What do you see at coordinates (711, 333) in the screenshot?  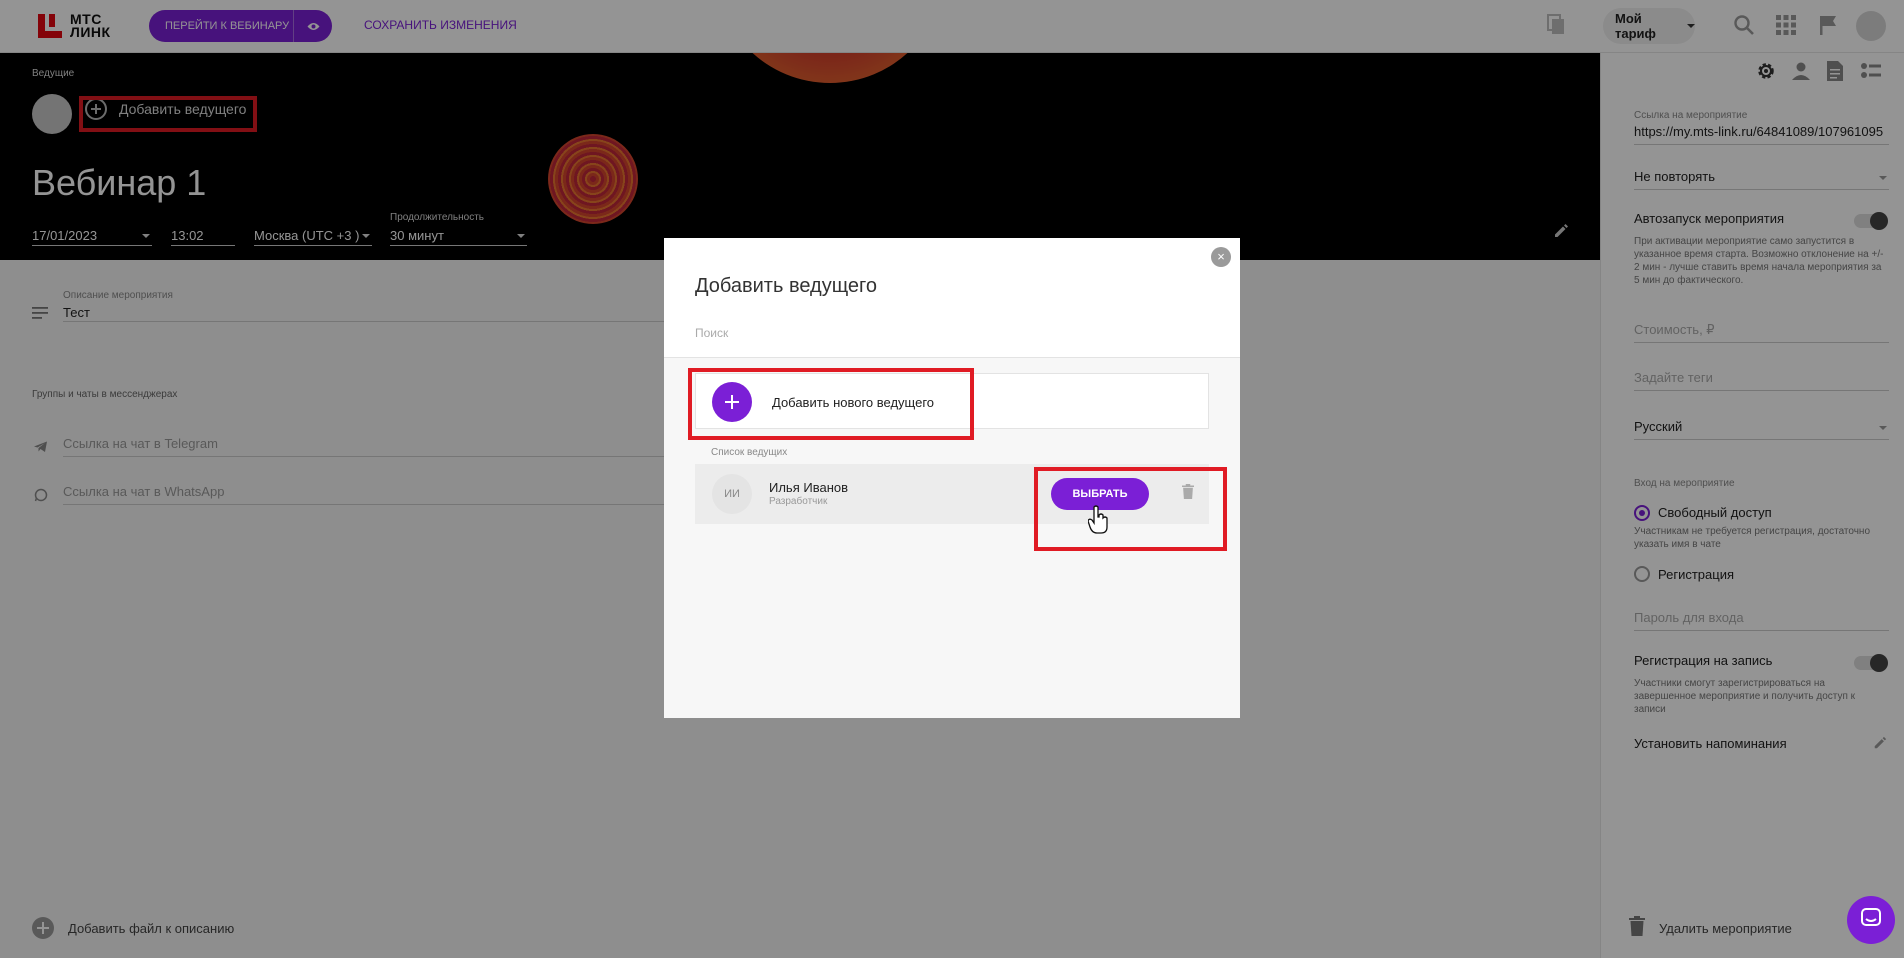 I see `search-input: Поиск` at bounding box center [711, 333].